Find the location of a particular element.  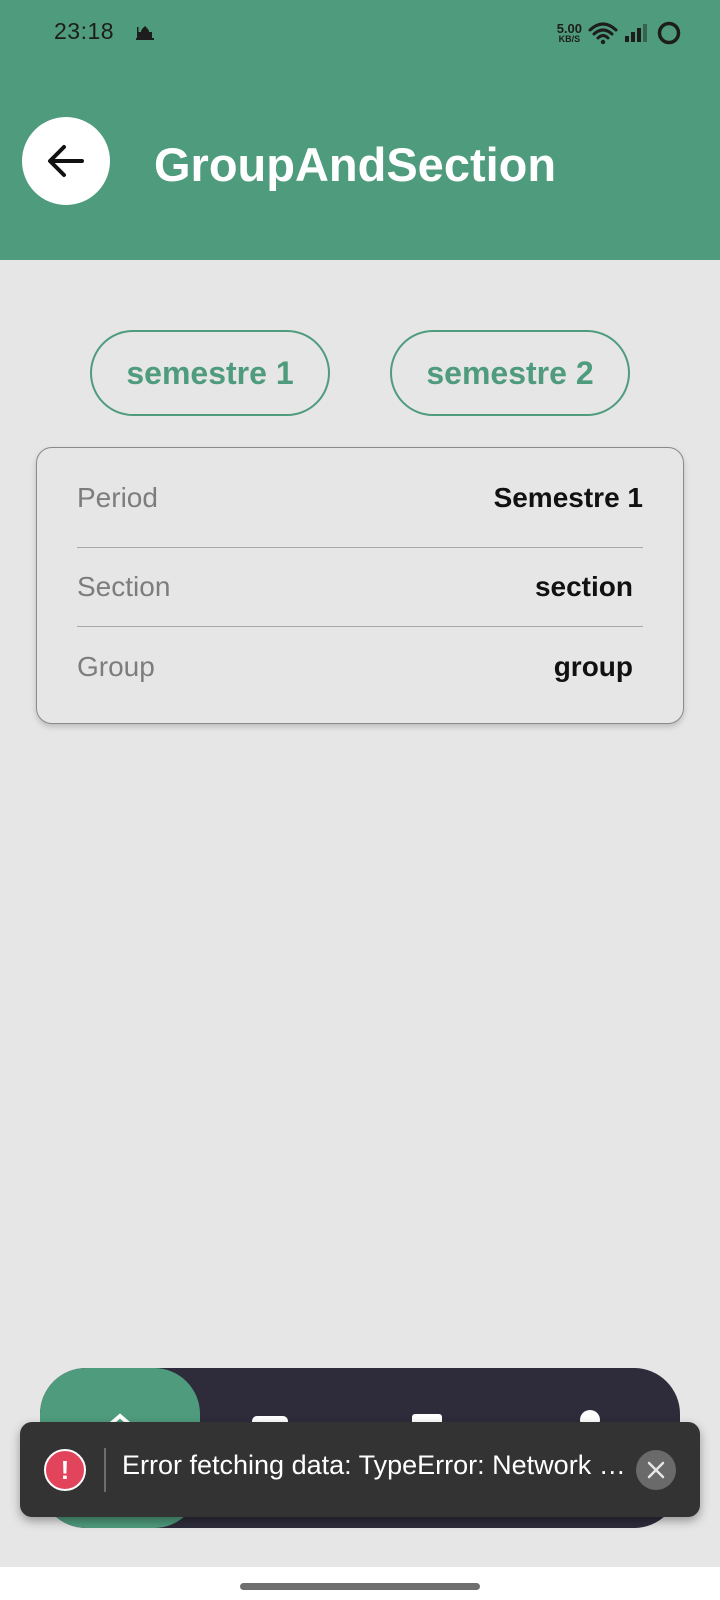

network-speed: 5.00 KB/S is located at coordinates (569, 33).